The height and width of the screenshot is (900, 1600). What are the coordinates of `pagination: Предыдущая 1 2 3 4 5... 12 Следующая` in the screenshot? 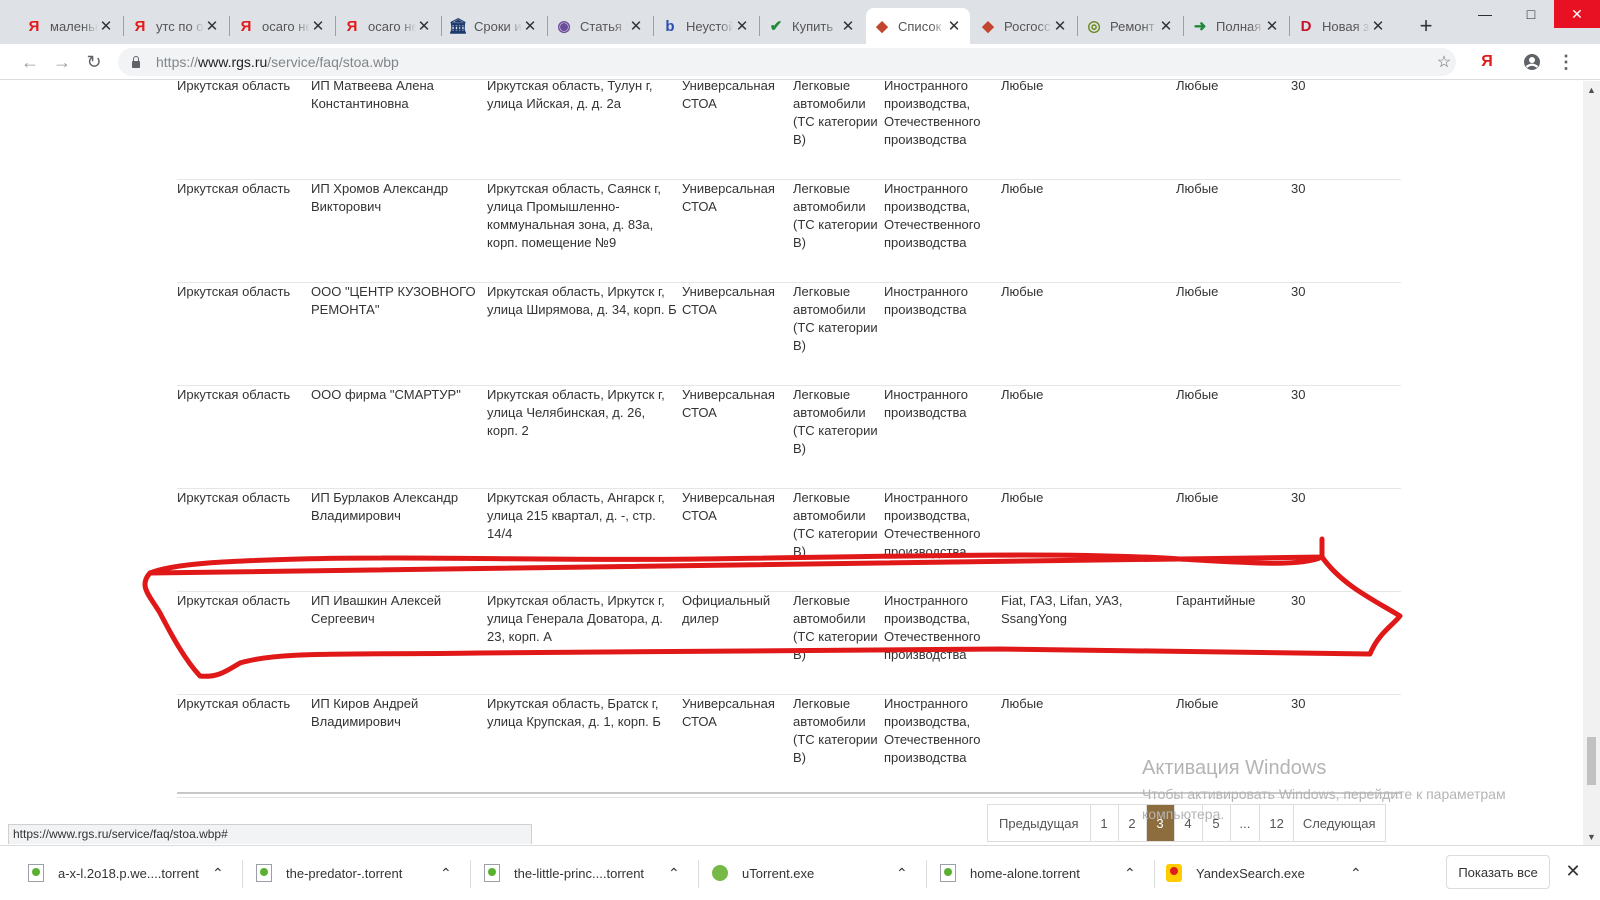 It's located at (1186, 823).